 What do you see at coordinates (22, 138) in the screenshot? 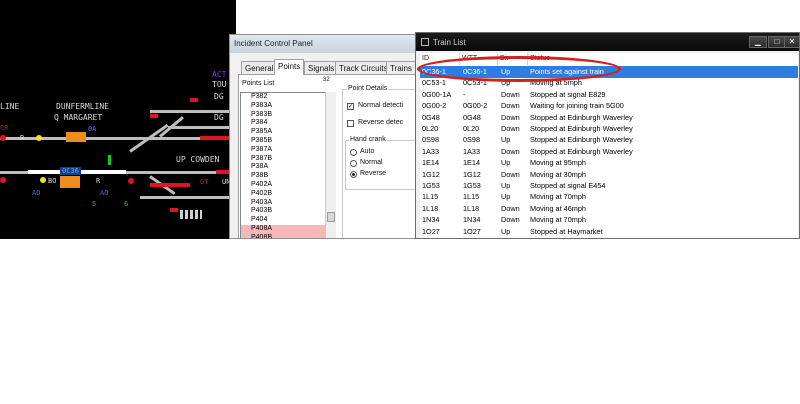
I see `signal-label-r: R` at bounding box center [22, 138].